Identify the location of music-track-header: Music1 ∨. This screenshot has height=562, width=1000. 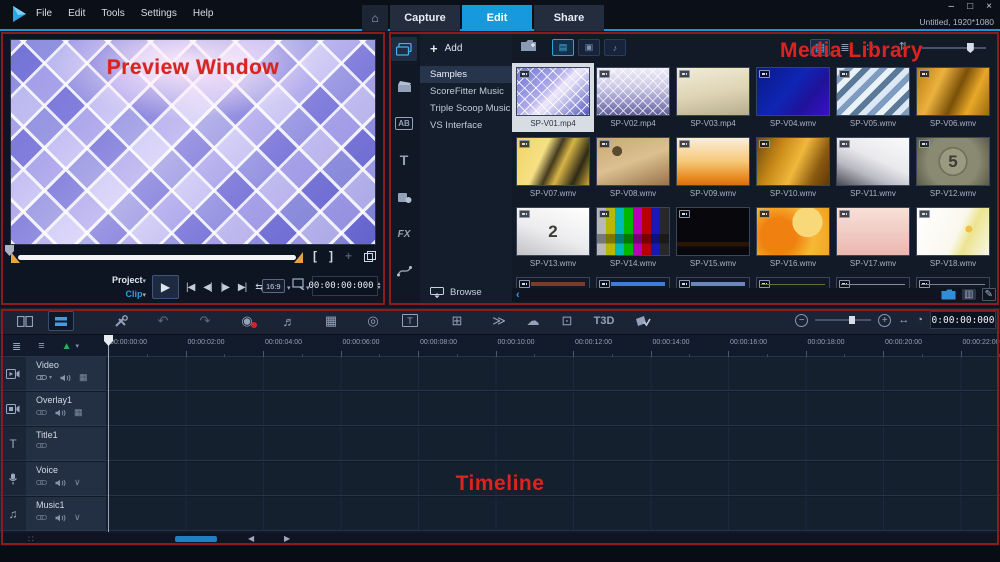
(66, 514).